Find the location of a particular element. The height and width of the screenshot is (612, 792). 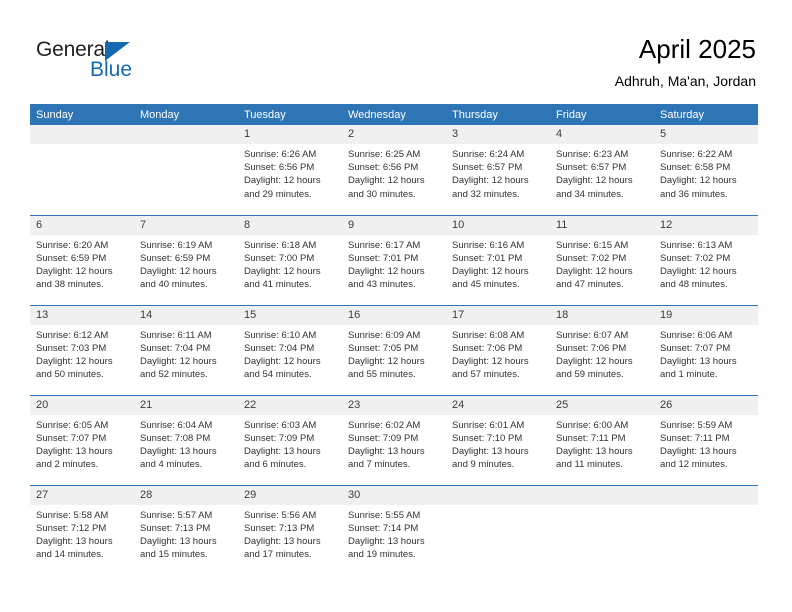

title-block: April 2025 Adhruh, Ma'an, Jordan is located at coordinates (685, 62).